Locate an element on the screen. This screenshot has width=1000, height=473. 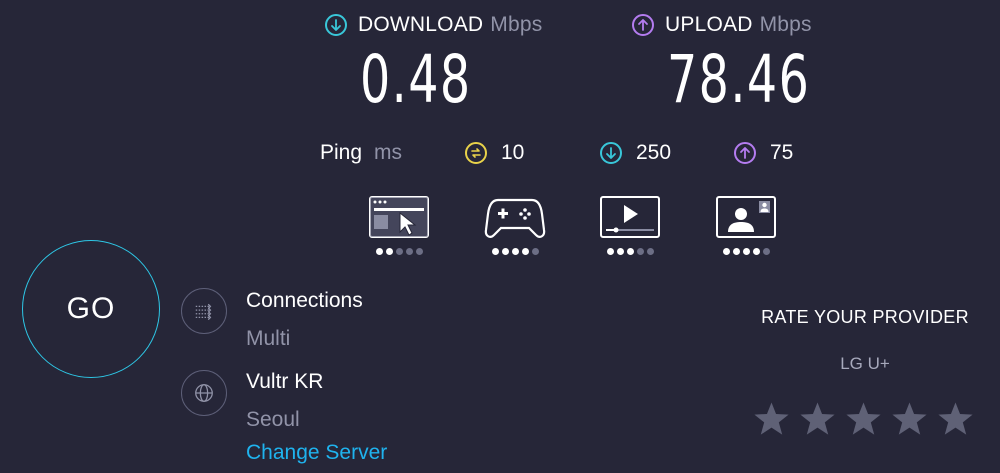
download-header: DOWNLOAD Mbps is located at coordinates (433, 25).